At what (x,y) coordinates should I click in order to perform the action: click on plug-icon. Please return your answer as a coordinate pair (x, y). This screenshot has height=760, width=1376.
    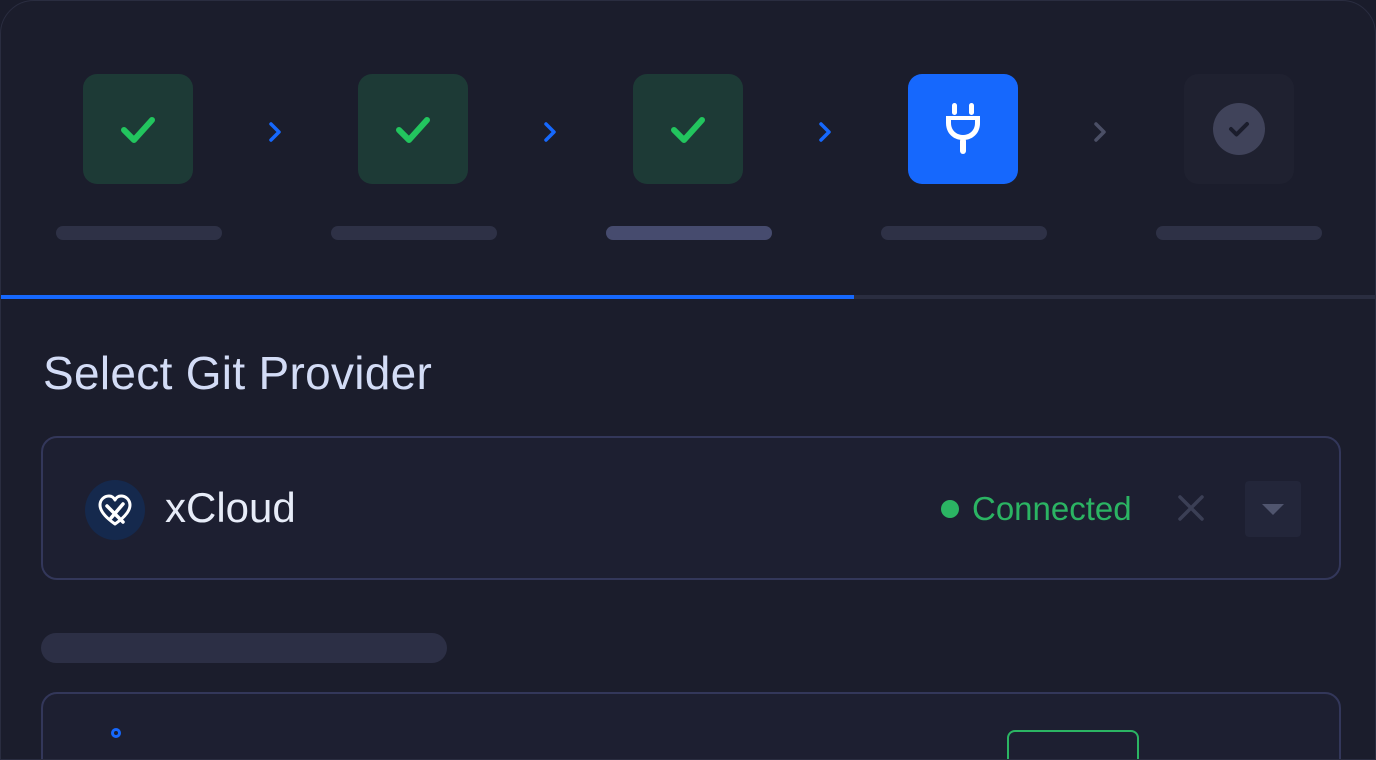
    Looking at the image, I should click on (963, 128).